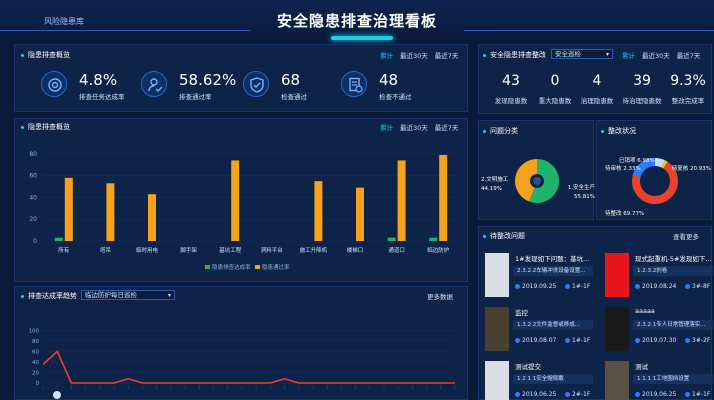 This screenshot has height=400, width=714. What do you see at coordinates (688, 89) in the screenshot?
I see `stat-completion: 9.3% 整改完成率` at bounding box center [688, 89].